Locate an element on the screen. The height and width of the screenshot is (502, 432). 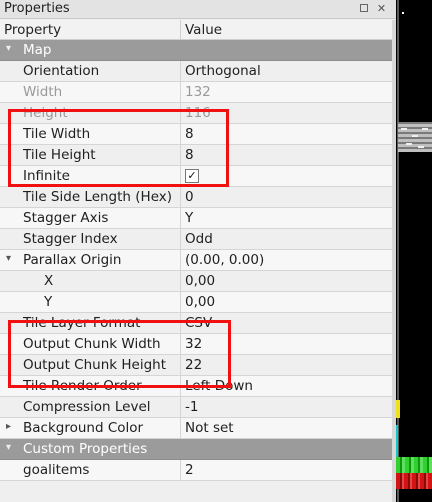
property-row-parallax-origin: ▾ Parallax Origin (0.00, 0.00) is located at coordinates (196, 260).